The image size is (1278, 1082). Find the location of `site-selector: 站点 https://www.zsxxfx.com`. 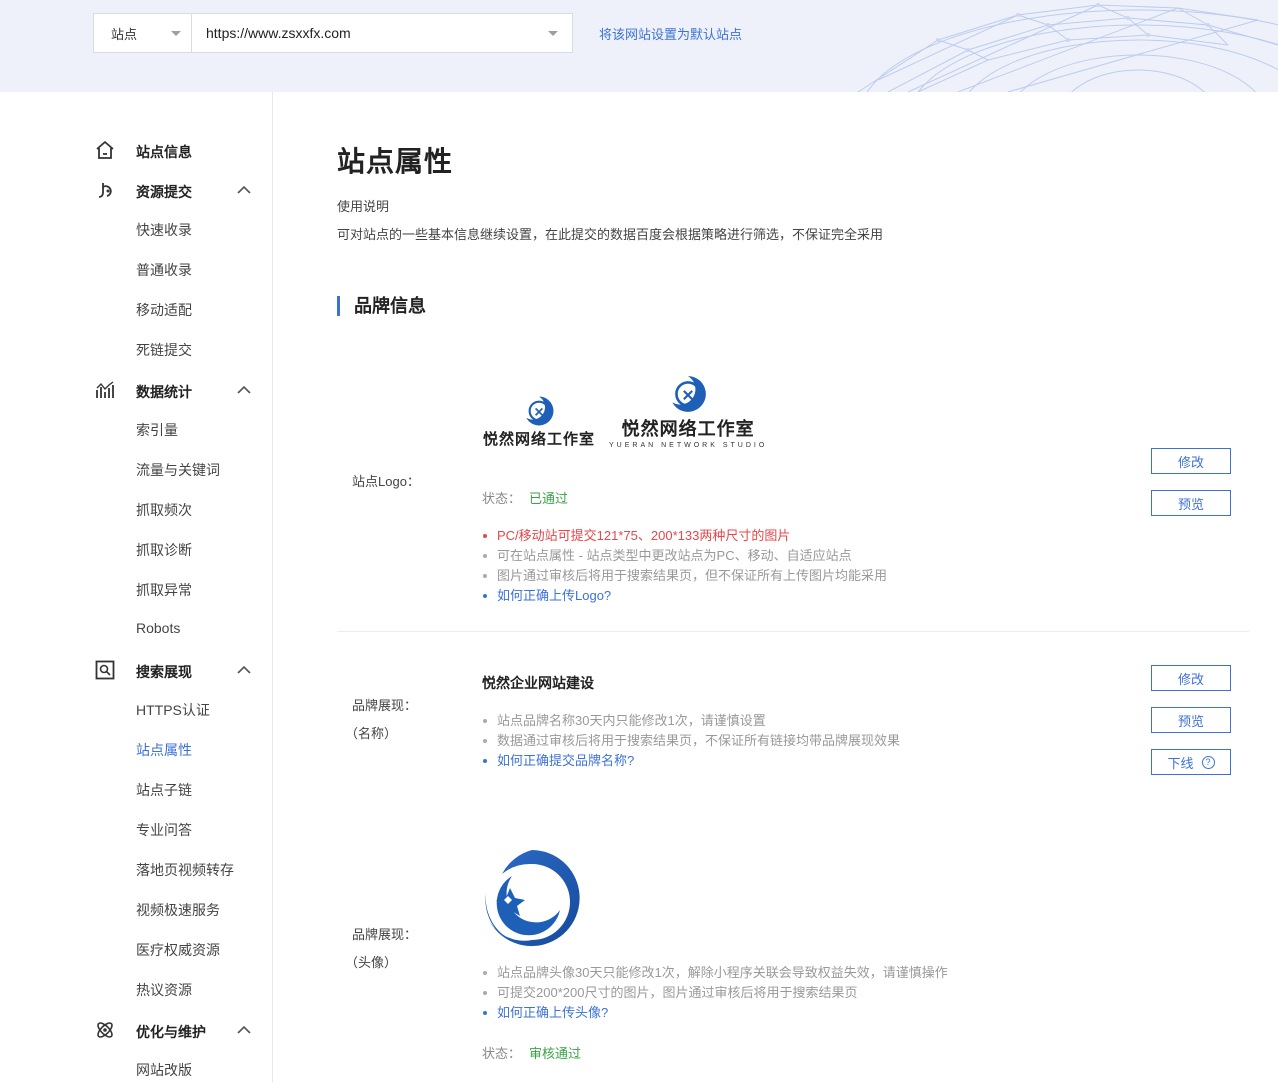

site-selector: 站点 https://www.zsxxfx.com is located at coordinates (333, 33).